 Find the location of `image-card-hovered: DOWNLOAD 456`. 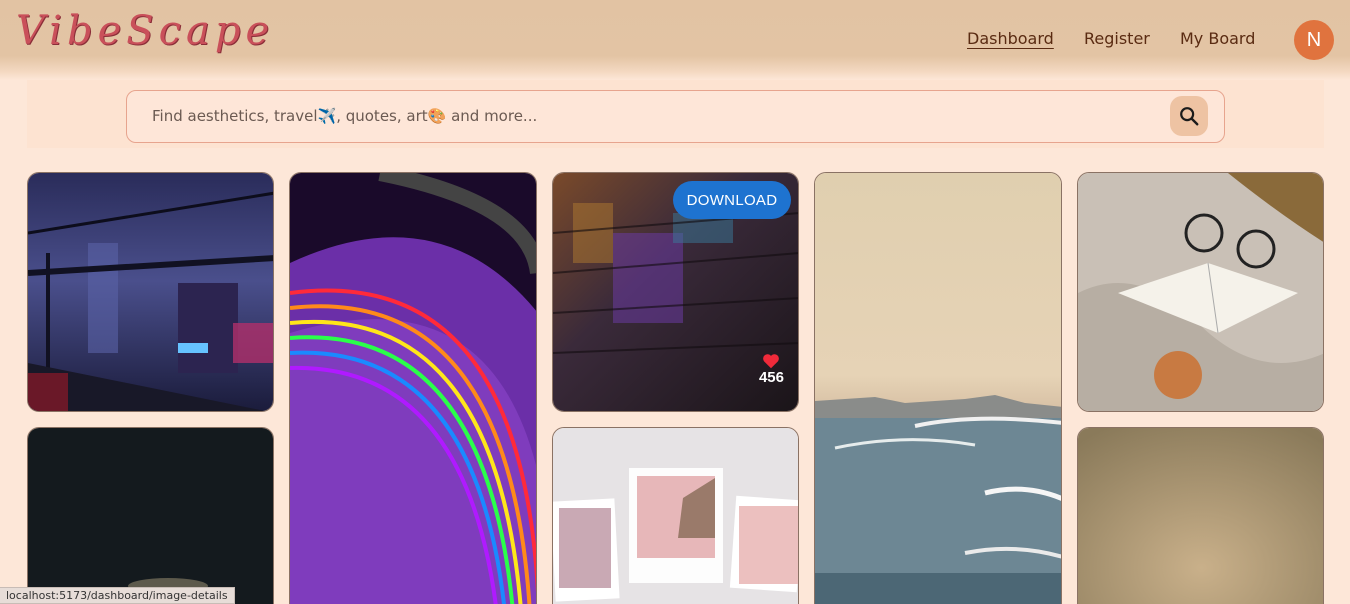

image-card-hovered: DOWNLOAD 456 is located at coordinates (675, 292).